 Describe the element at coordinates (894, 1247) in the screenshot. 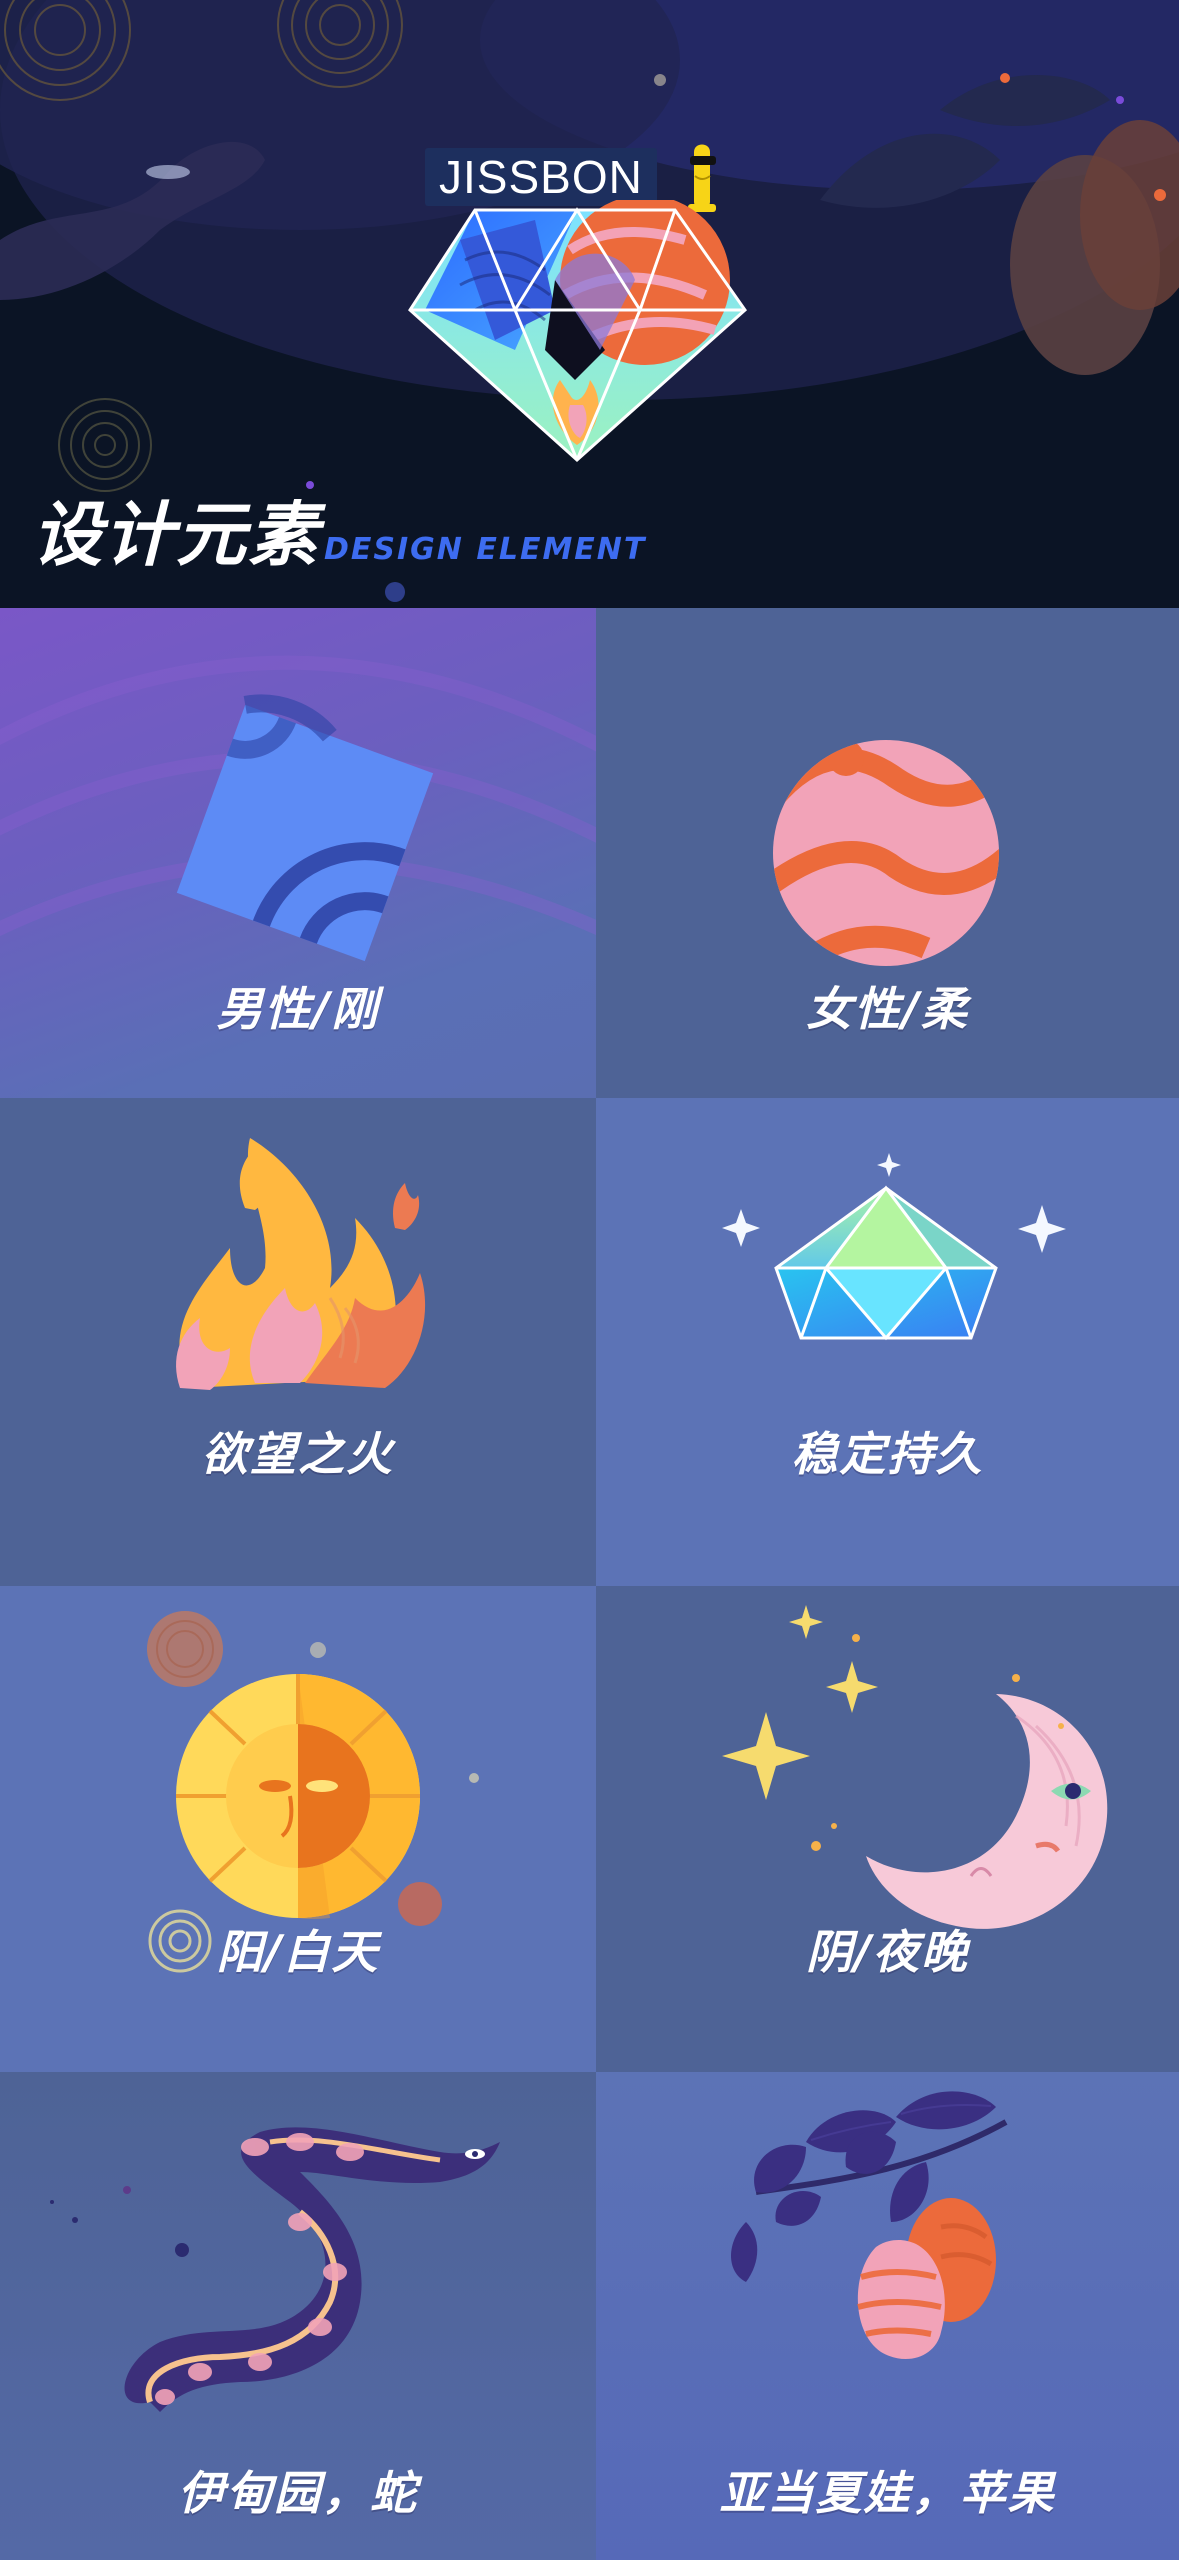

I see `diamond-icon` at that location.